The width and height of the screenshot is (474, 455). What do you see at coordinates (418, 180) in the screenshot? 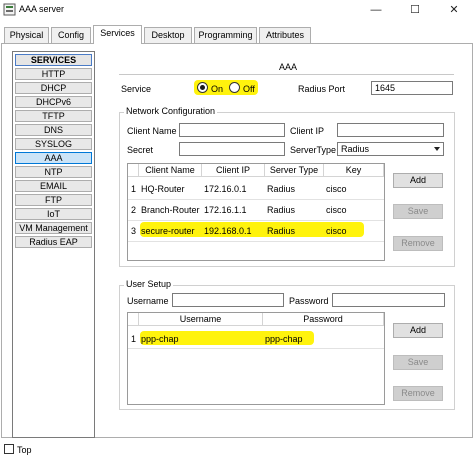
I see `network-add-button: Add` at bounding box center [418, 180].